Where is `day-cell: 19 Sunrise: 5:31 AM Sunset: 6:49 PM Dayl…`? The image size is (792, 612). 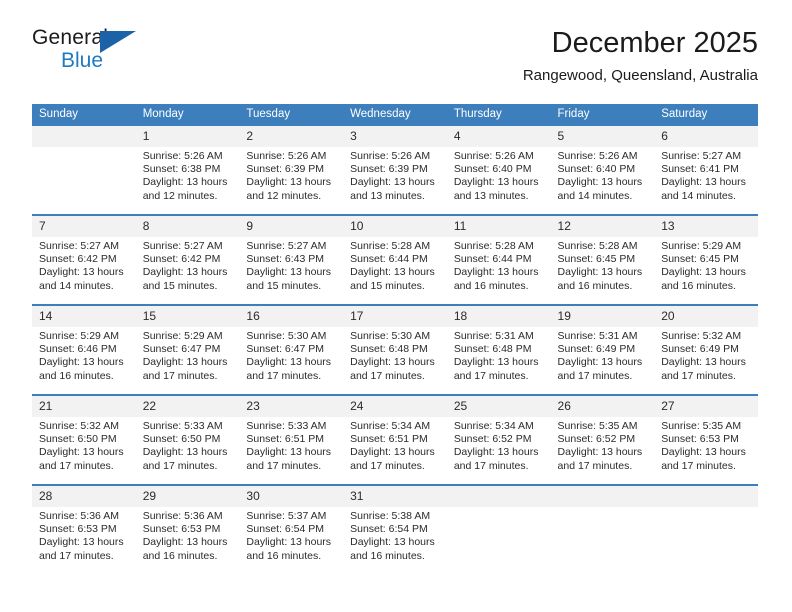
day-cell: 19 Sunrise: 5:31 AM Sunset: 6:49 PM Dayl… is located at coordinates (602, 349).